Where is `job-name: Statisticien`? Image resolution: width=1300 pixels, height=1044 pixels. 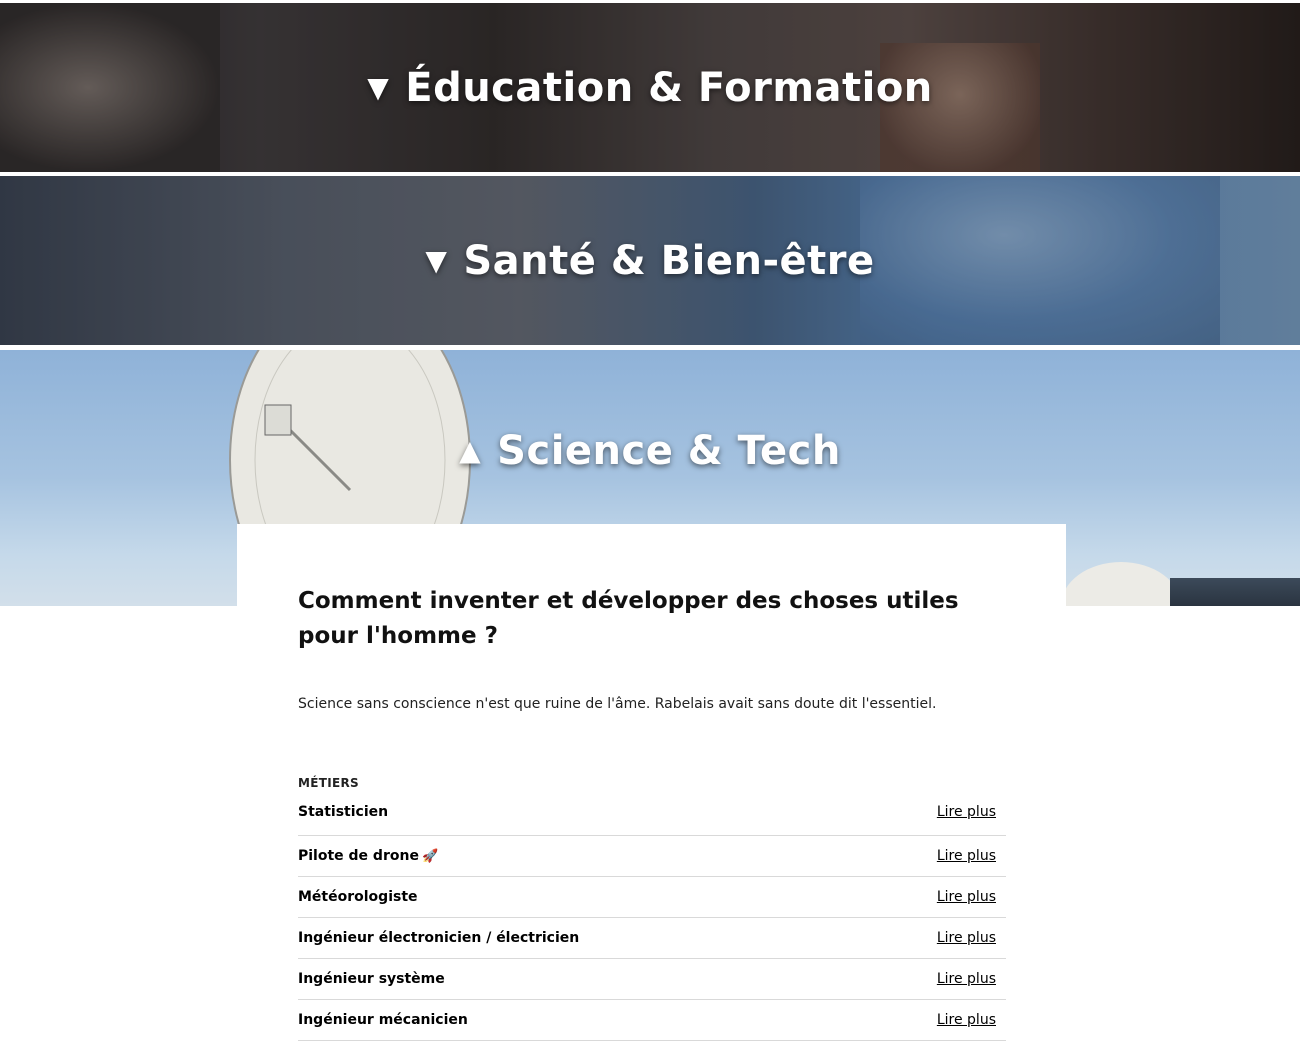
job-name: Statisticien is located at coordinates (343, 812).